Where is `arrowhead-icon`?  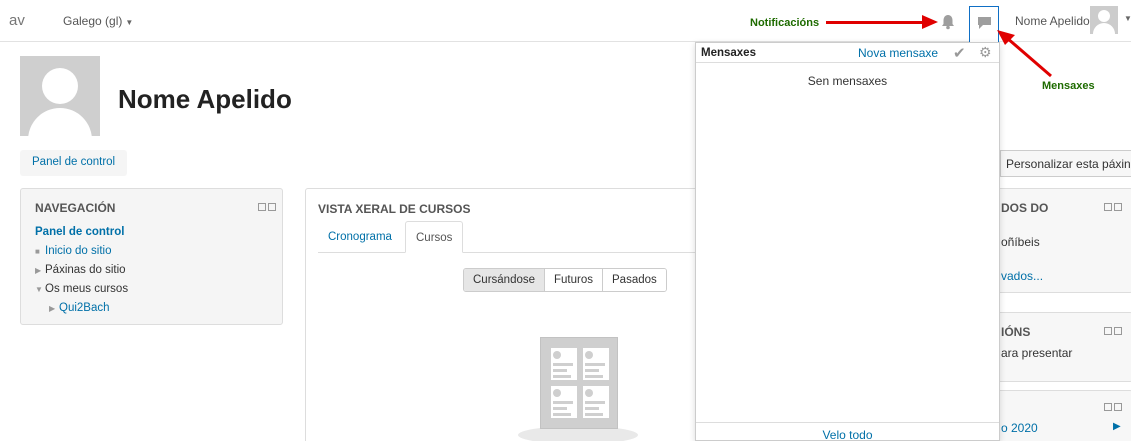
arrowhead-icon is located at coordinates (930, 22).